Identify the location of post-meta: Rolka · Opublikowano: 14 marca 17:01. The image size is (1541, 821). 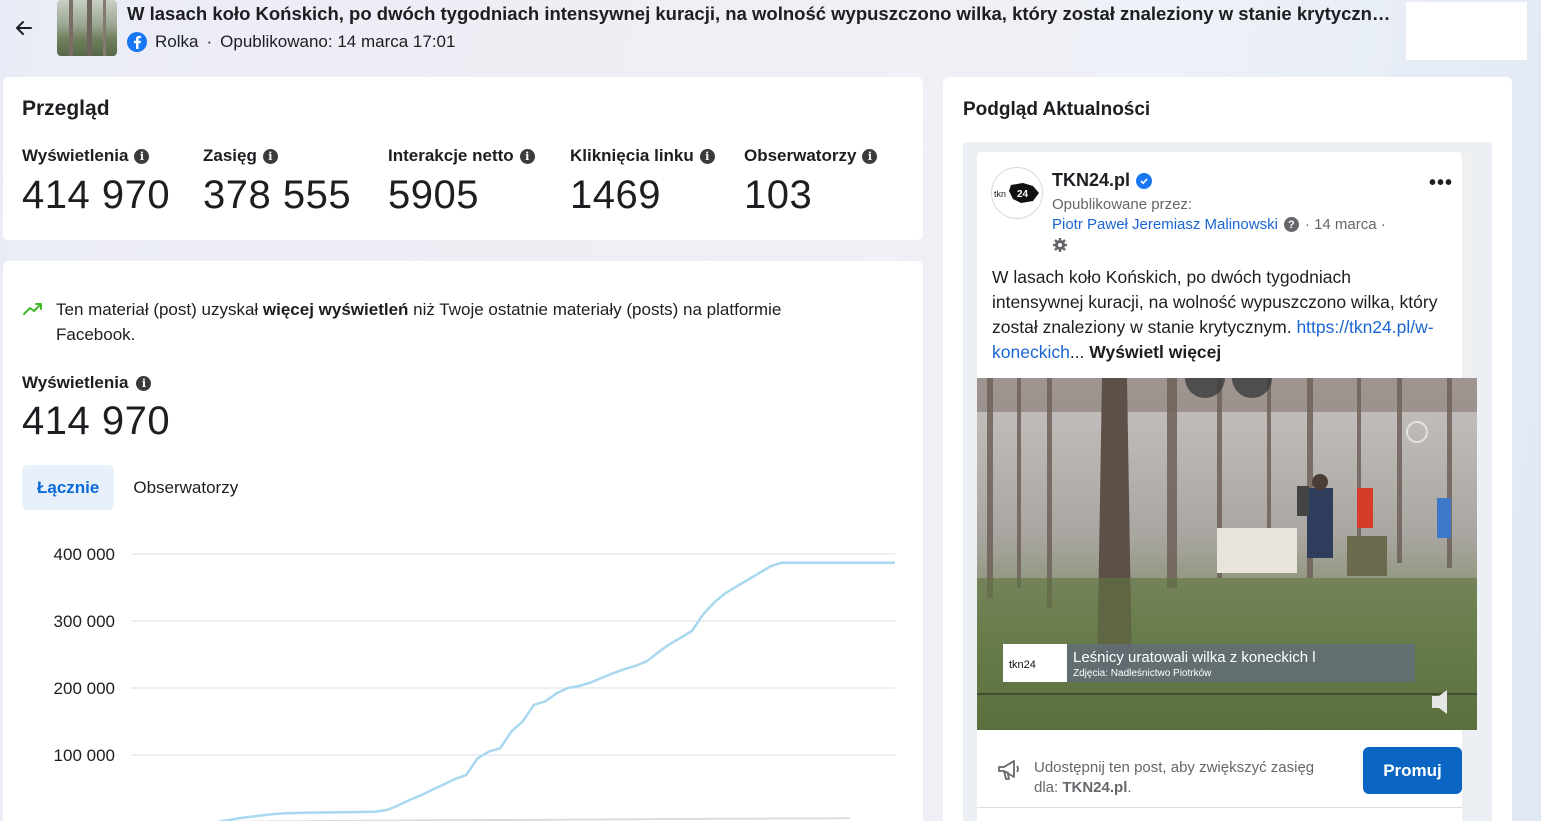
(291, 42).